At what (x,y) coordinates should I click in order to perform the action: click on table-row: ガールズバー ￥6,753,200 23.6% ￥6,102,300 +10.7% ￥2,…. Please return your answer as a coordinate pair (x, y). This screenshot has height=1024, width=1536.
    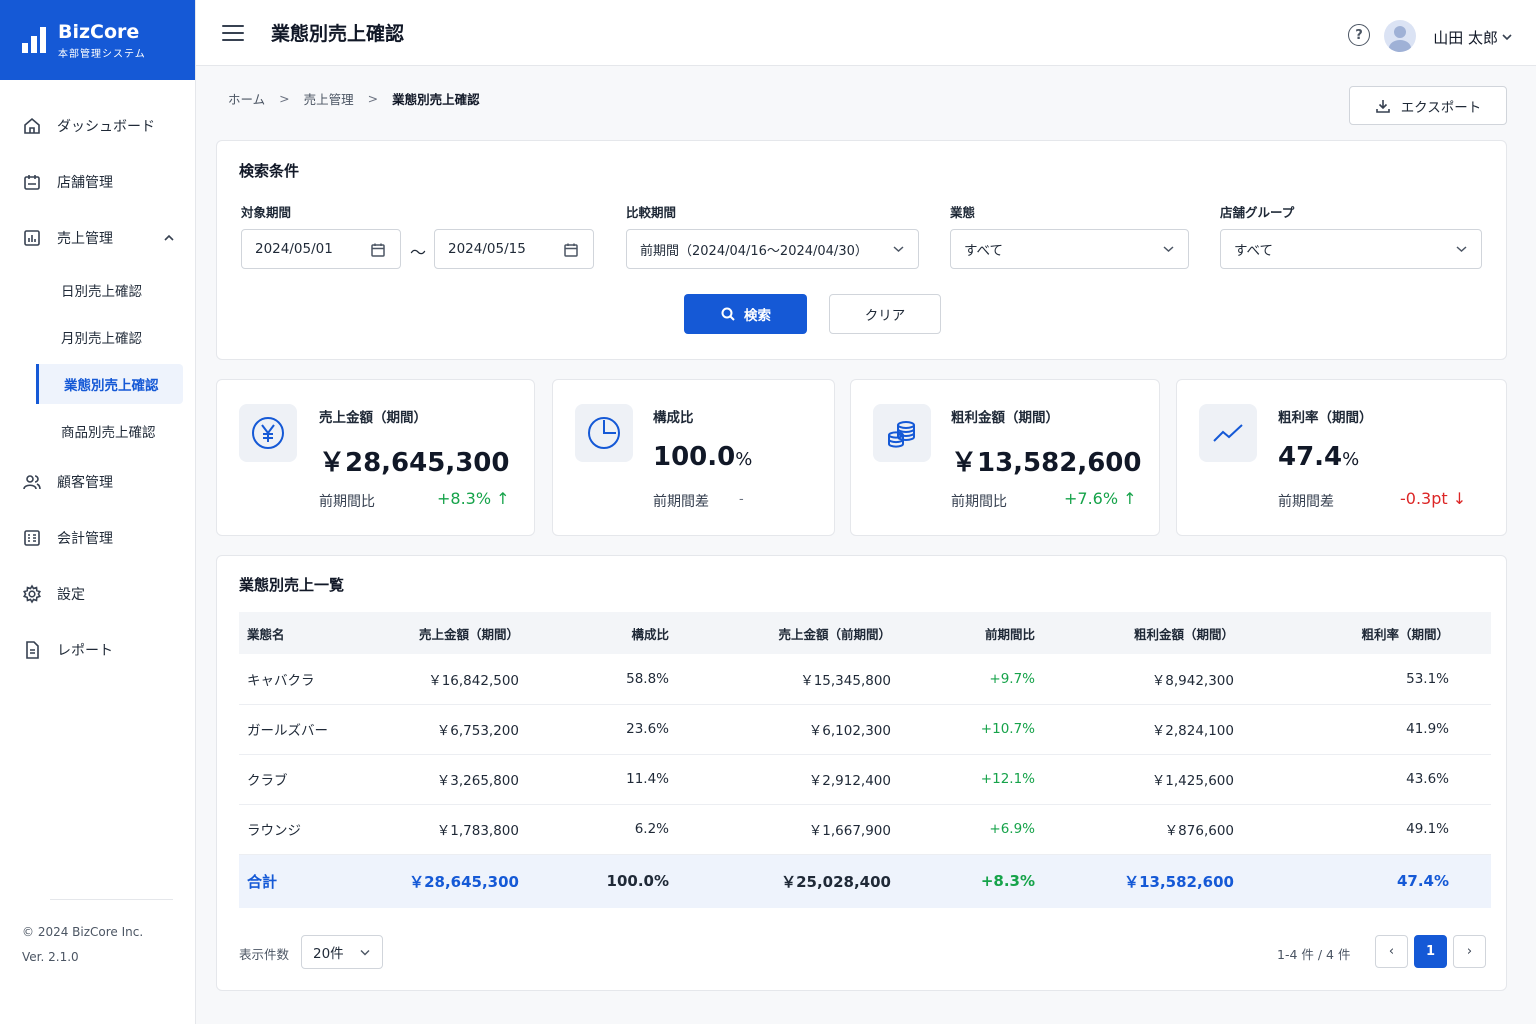
    Looking at the image, I should click on (865, 729).